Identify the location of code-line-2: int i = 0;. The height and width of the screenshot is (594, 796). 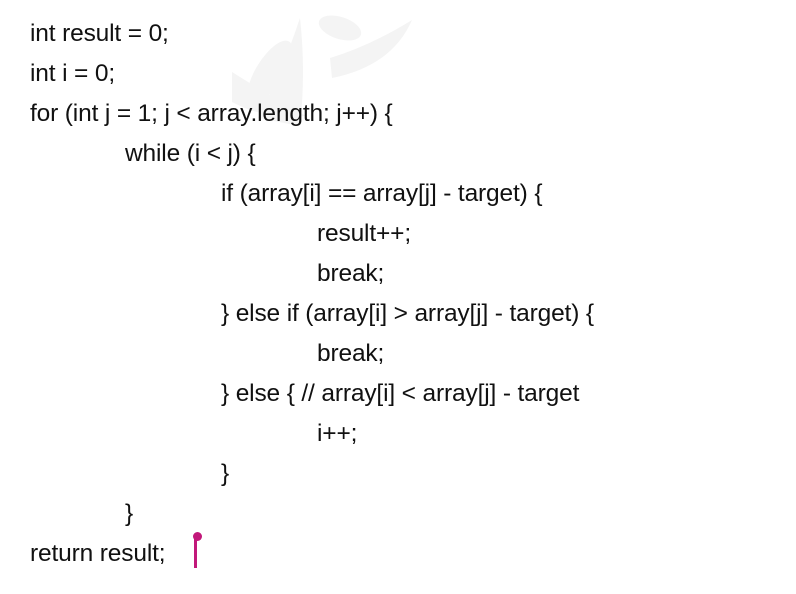
(72, 73).